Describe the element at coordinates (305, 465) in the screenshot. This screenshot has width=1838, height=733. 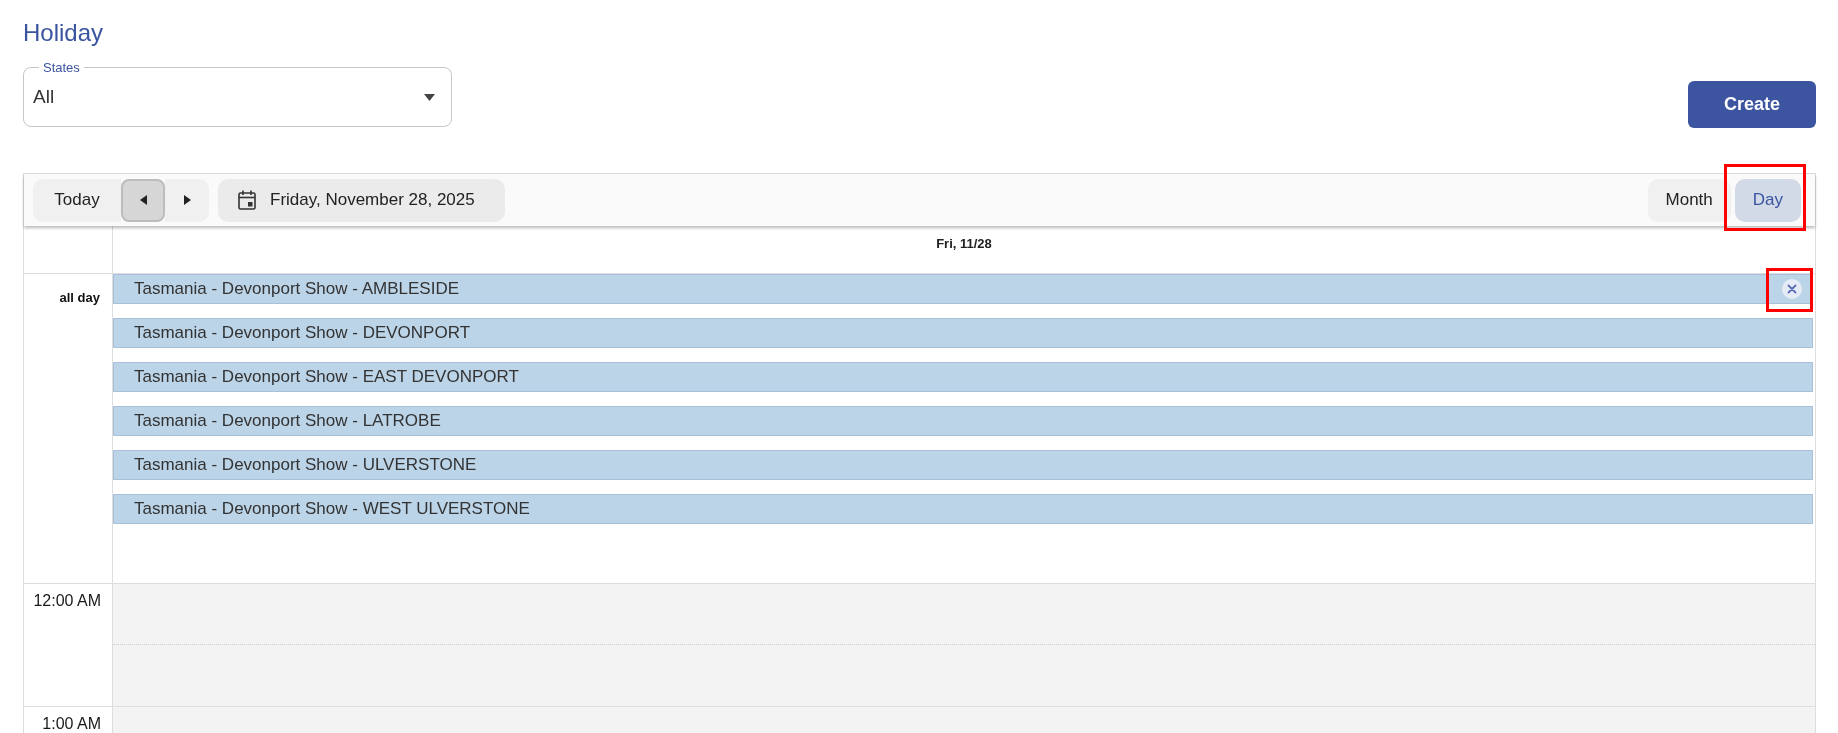
I see `event-title: Tasmania - Devonport Show - ULVERSTONE` at that location.